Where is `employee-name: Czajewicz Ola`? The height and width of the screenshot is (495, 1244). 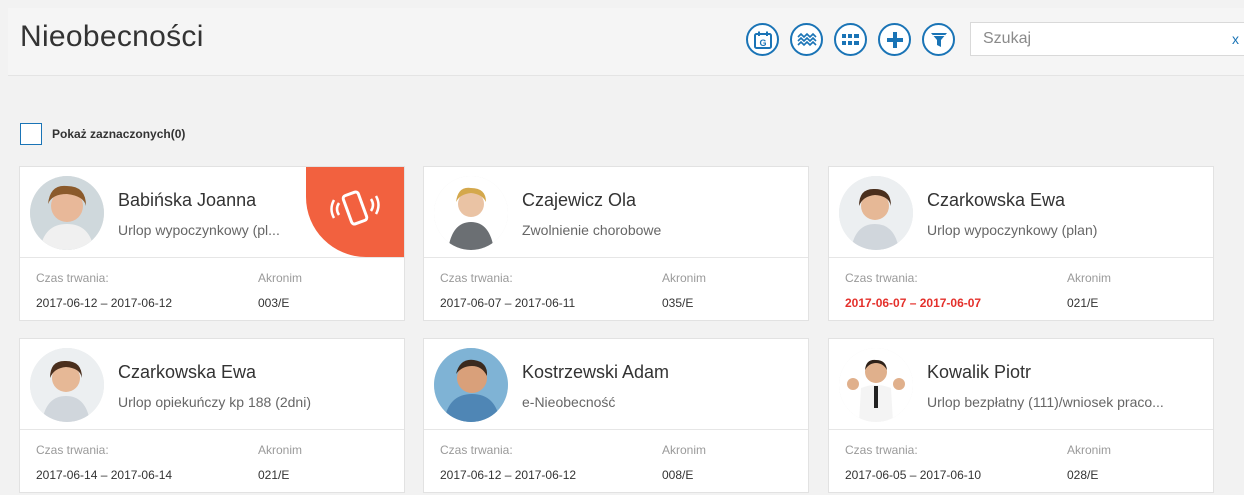 employee-name: Czajewicz Ola is located at coordinates (579, 200).